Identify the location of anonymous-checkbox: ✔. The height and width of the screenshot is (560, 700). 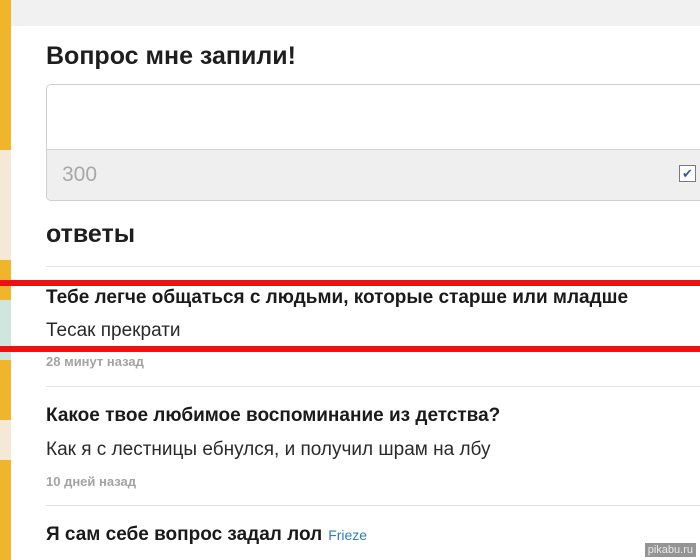
(687, 173).